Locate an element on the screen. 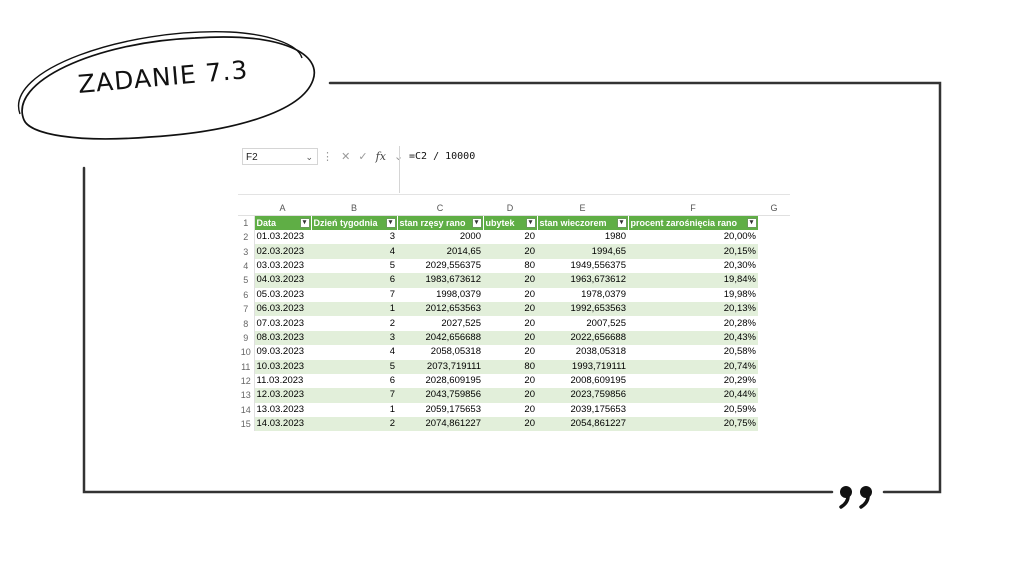  cell-data: 05.03.2023 is located at coordinates (282, 294).